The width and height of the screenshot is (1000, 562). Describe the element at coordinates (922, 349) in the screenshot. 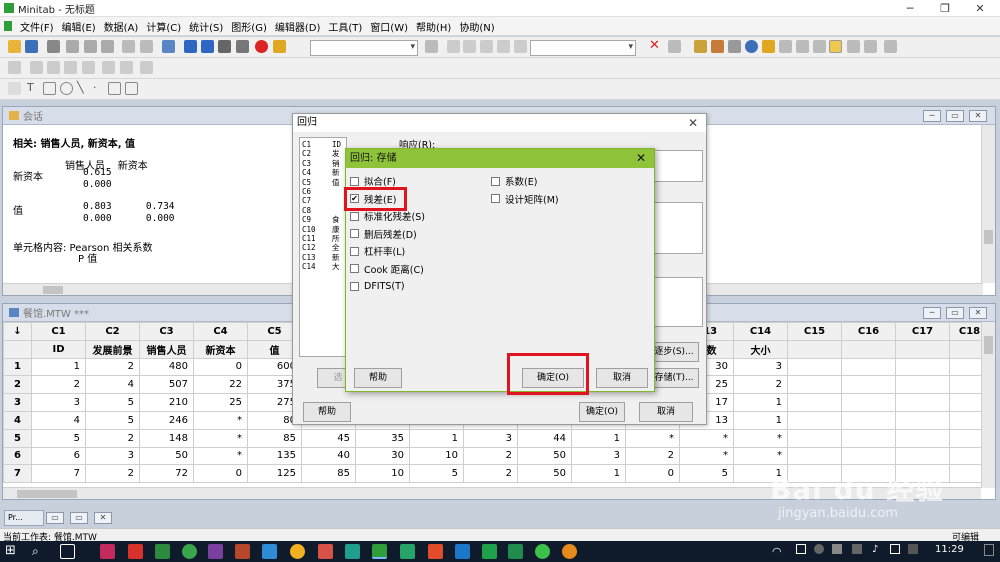

I see `column-name-cell` at that location.